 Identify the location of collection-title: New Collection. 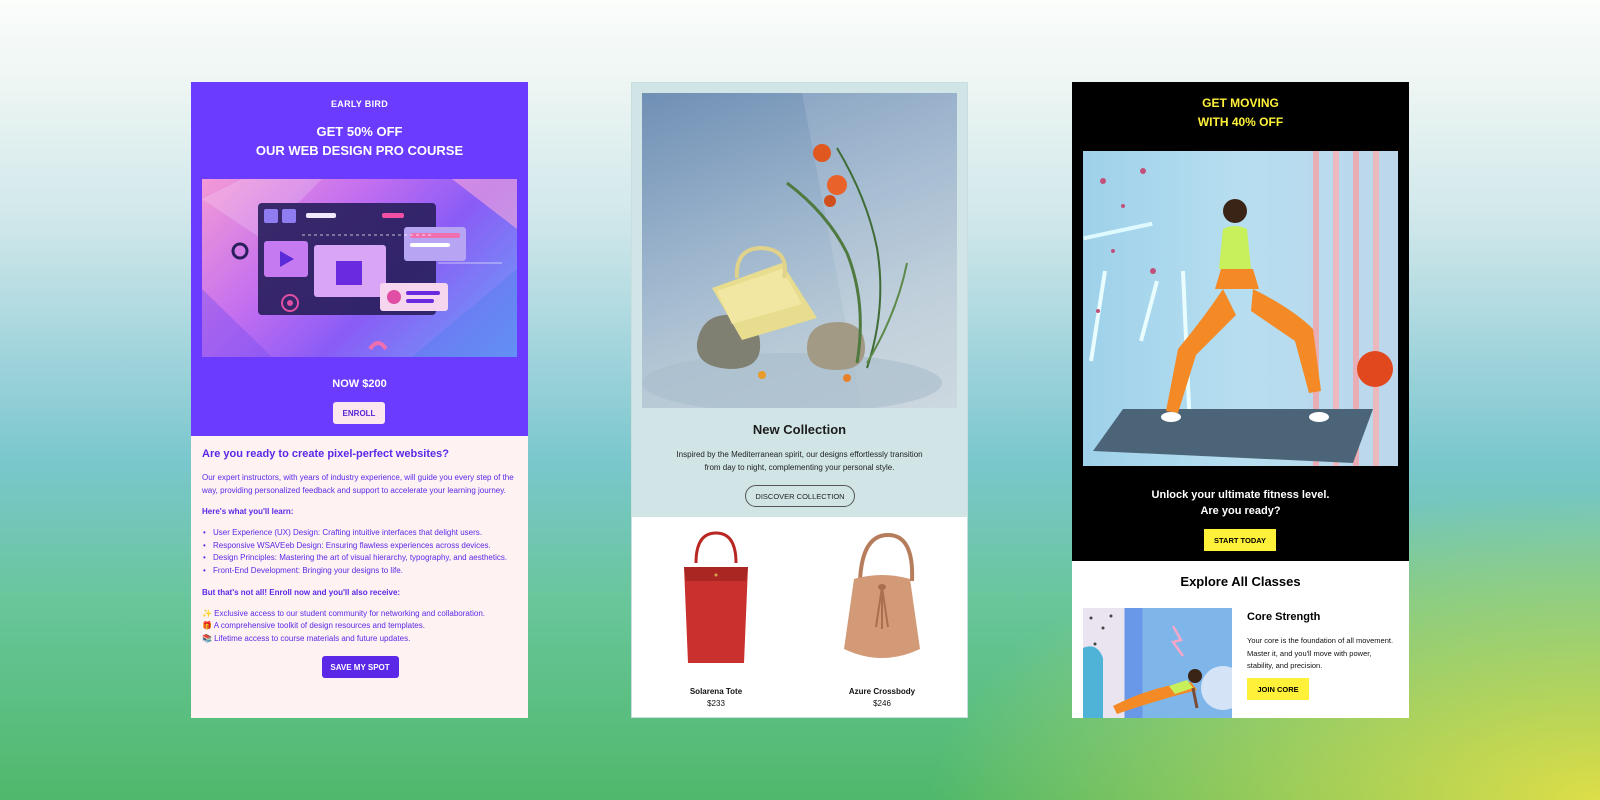
(799, 429).